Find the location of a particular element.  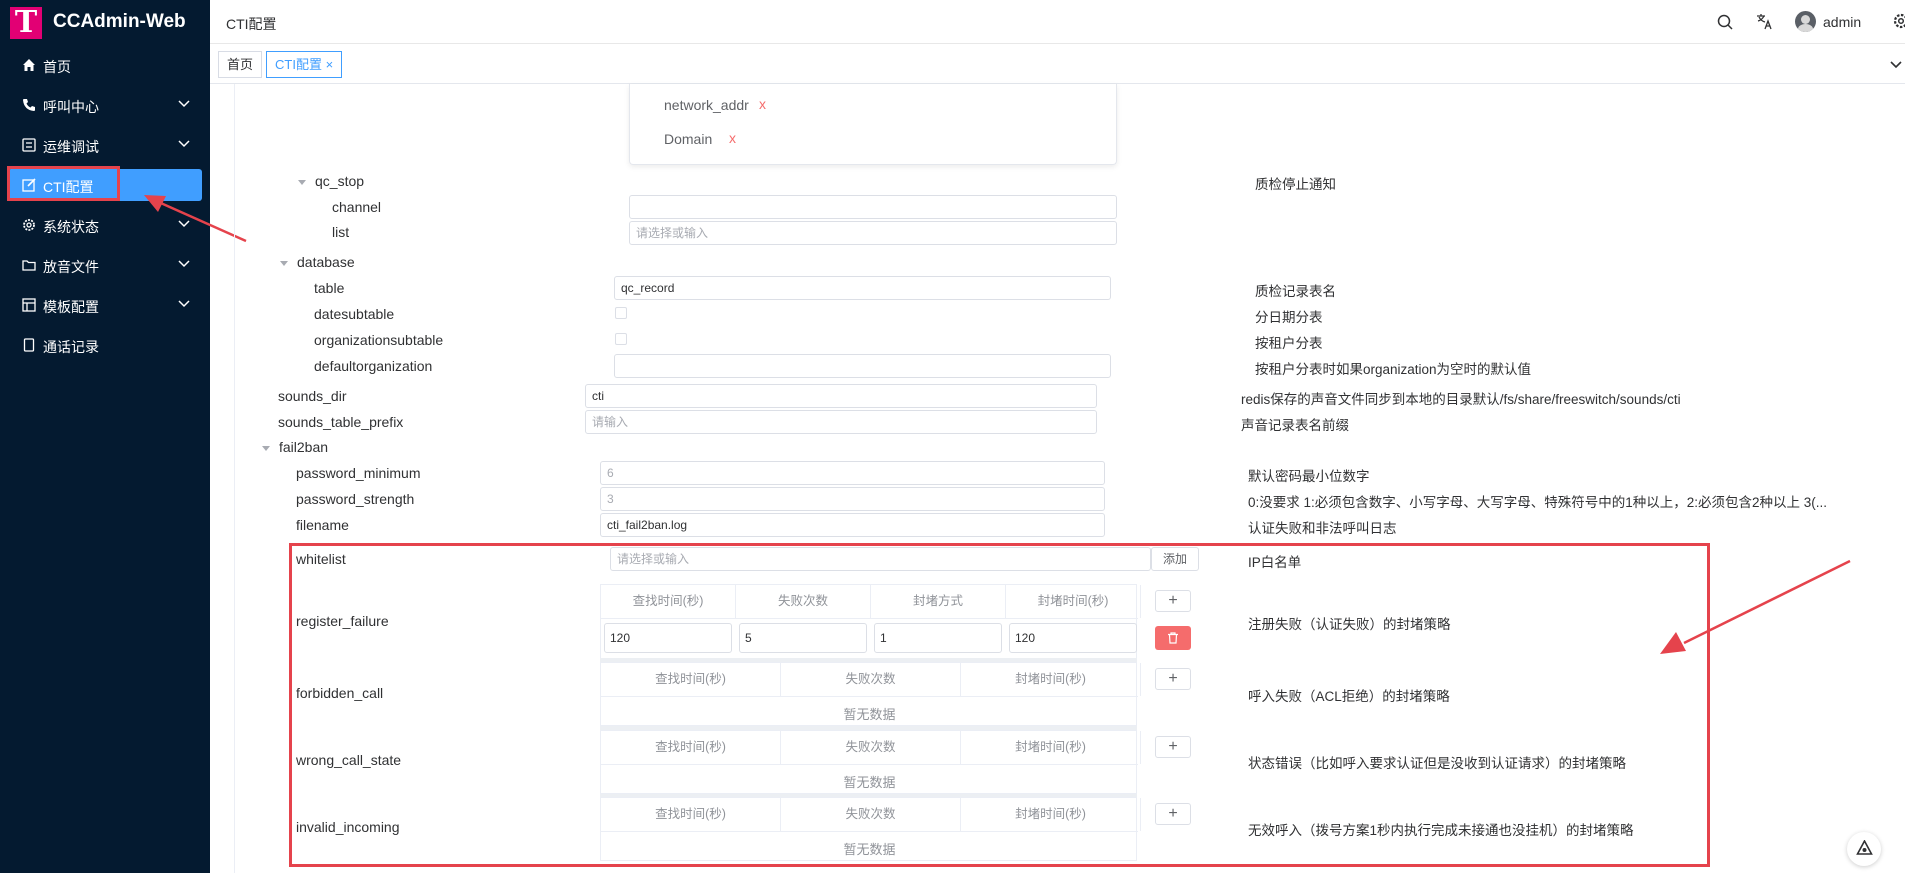

list-item: Domain is located at coordinates (688, 139).